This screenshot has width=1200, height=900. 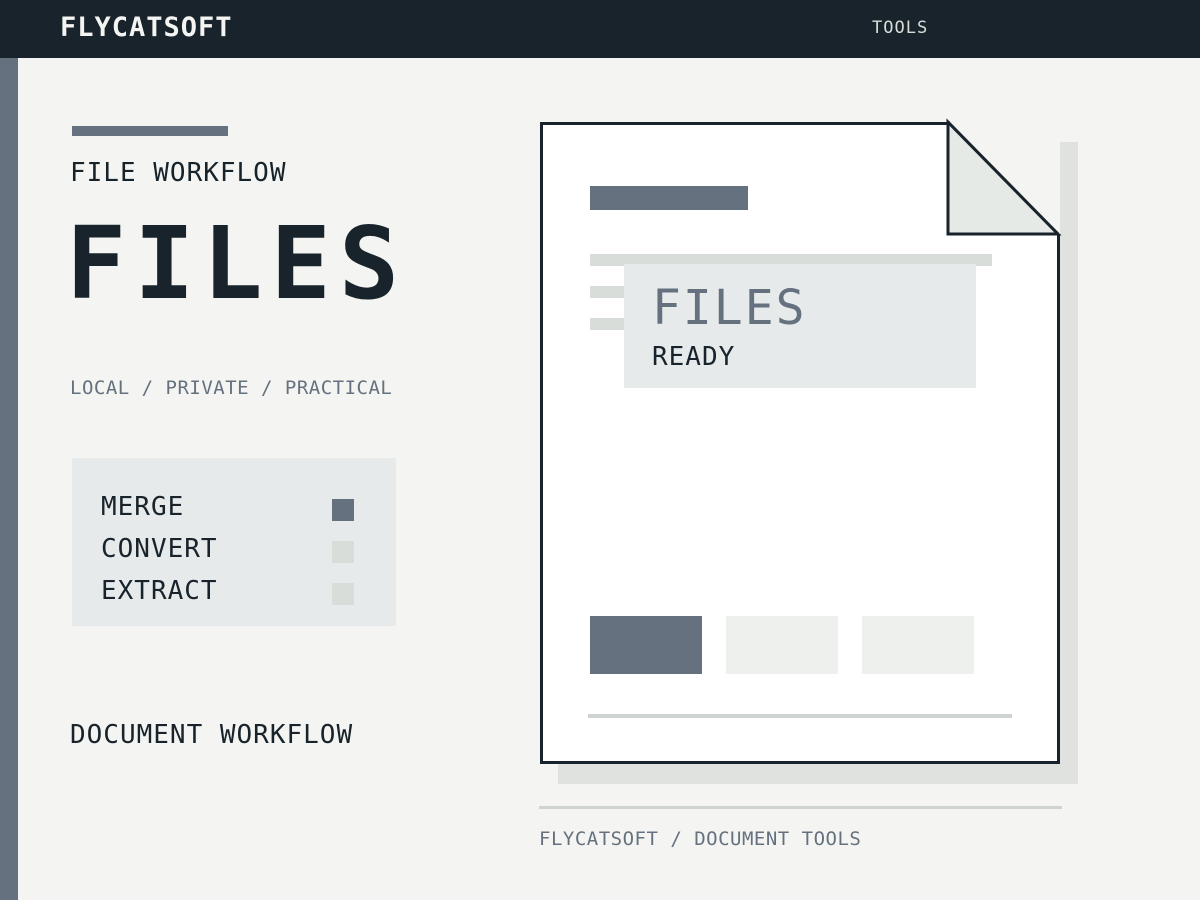 What do you see at coordinates (694, 357) in the screenshot?
I see `status-label: READY` at bounding box center [694, 357].